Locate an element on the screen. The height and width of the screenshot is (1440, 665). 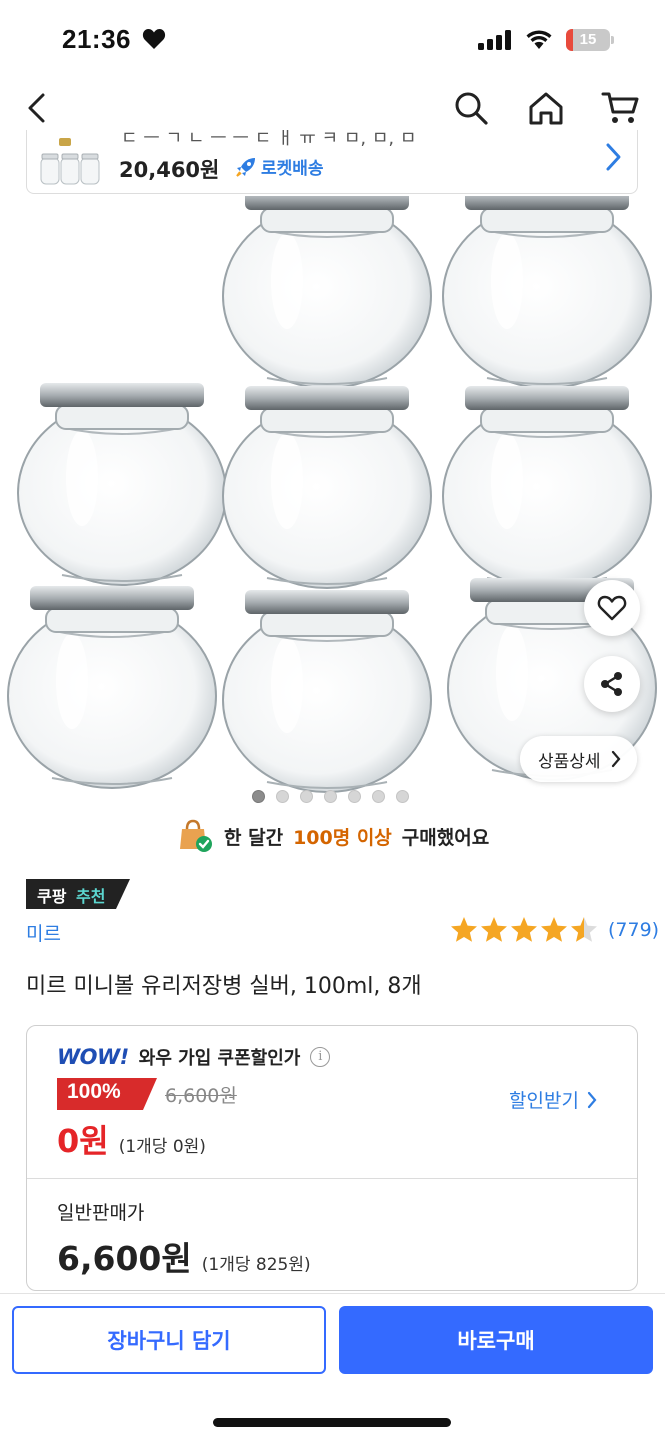
home-icon is located at coordinates (546, 108).